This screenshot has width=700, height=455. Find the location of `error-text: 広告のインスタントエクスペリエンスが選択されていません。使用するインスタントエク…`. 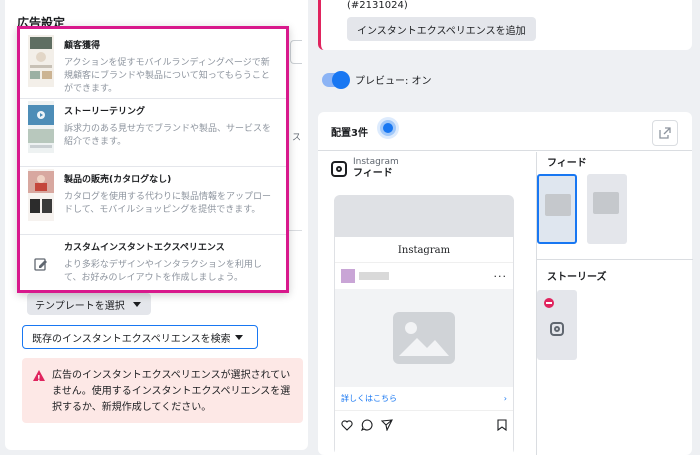

error-text: 広告のインスタントエクスペリエンスが選択されていません。使用するインスタントエク… is located at coordinates (171, 391).